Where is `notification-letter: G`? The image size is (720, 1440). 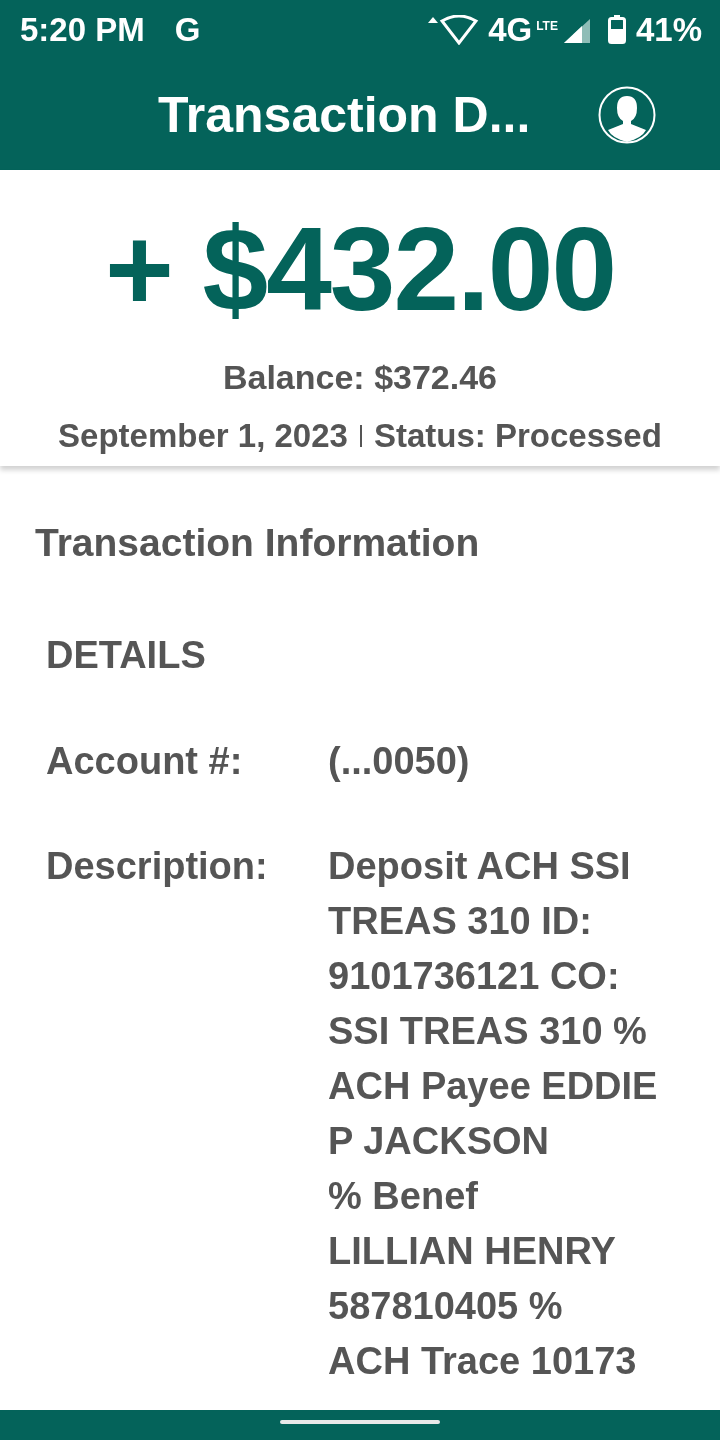
notification-letter: G is located at coordinates (187, 30).